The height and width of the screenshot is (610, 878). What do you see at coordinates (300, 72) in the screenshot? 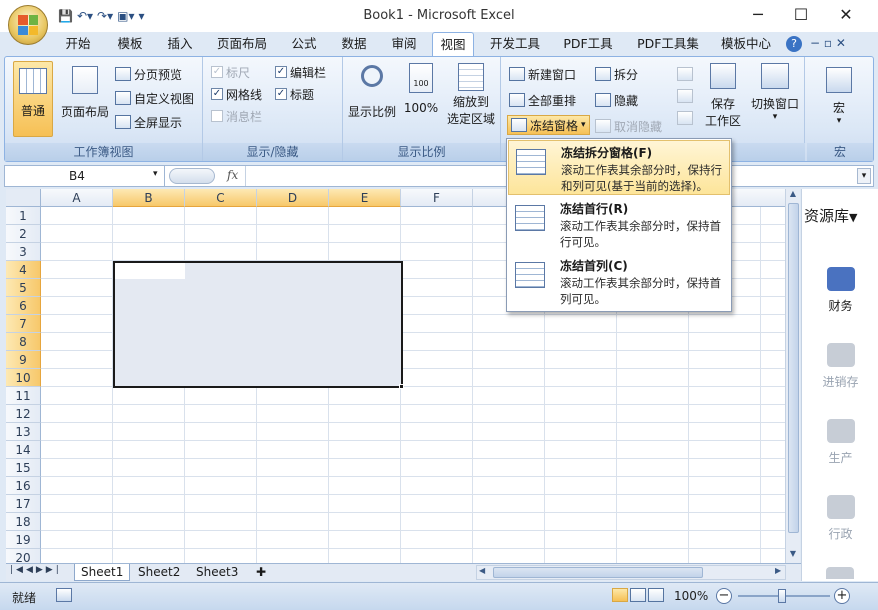
I see `formula-bar-checkbox: ✓ 编辑栏` at bounding box center [300, 72].